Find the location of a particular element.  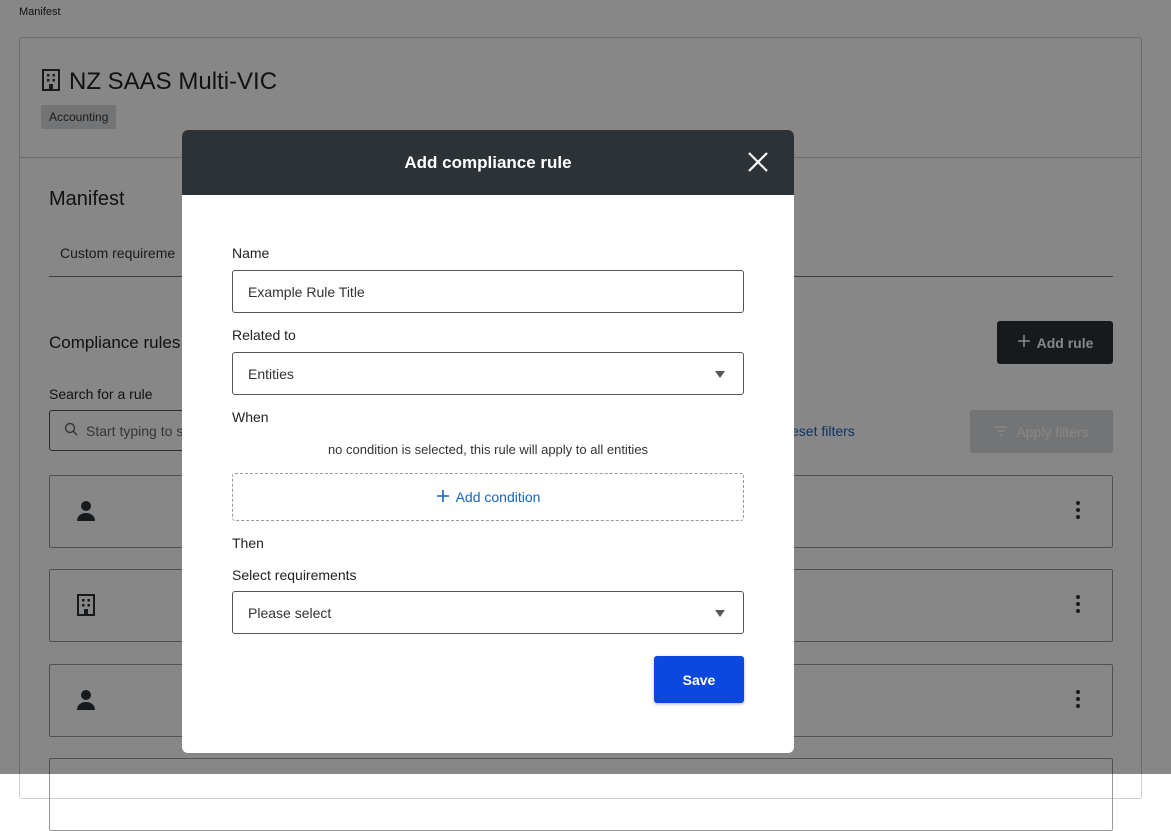

related-to-value: Entities is located at coordinates (271, 373).